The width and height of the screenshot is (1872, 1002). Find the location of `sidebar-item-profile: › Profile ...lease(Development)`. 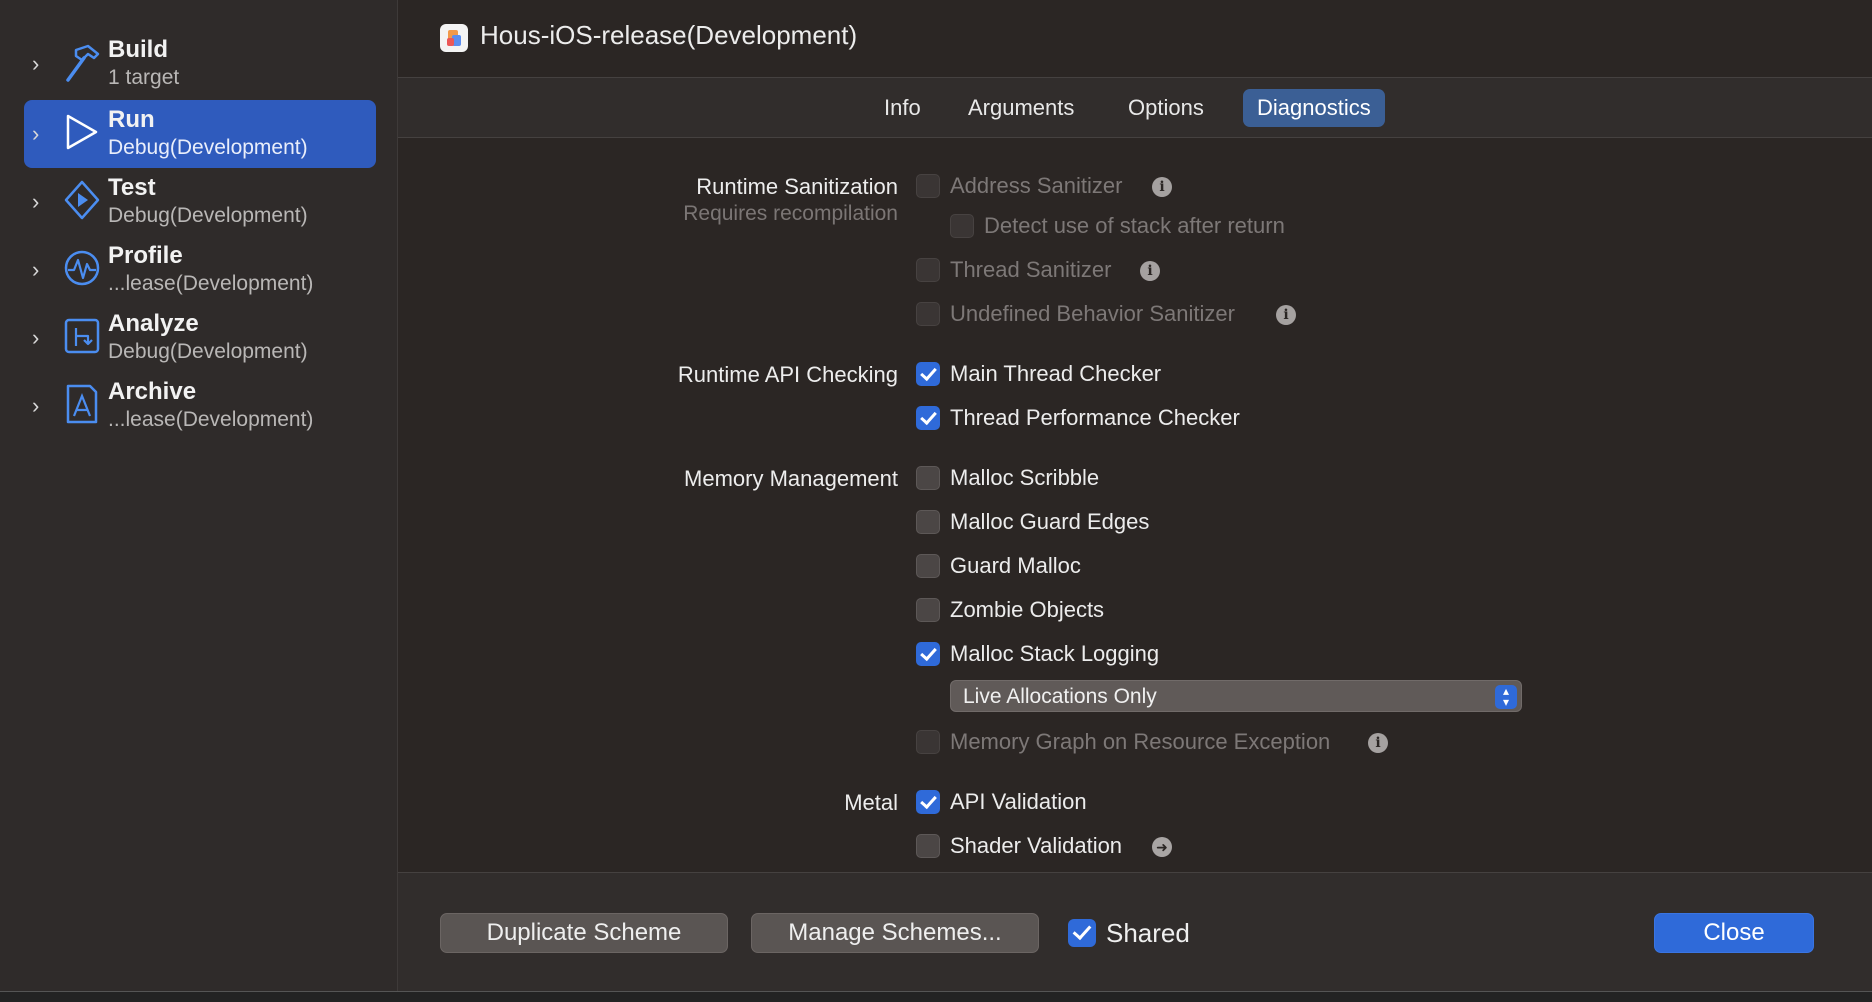

sidebar-item-profile: › Profile ...lease(Development) is located at coordinates (200, 270).